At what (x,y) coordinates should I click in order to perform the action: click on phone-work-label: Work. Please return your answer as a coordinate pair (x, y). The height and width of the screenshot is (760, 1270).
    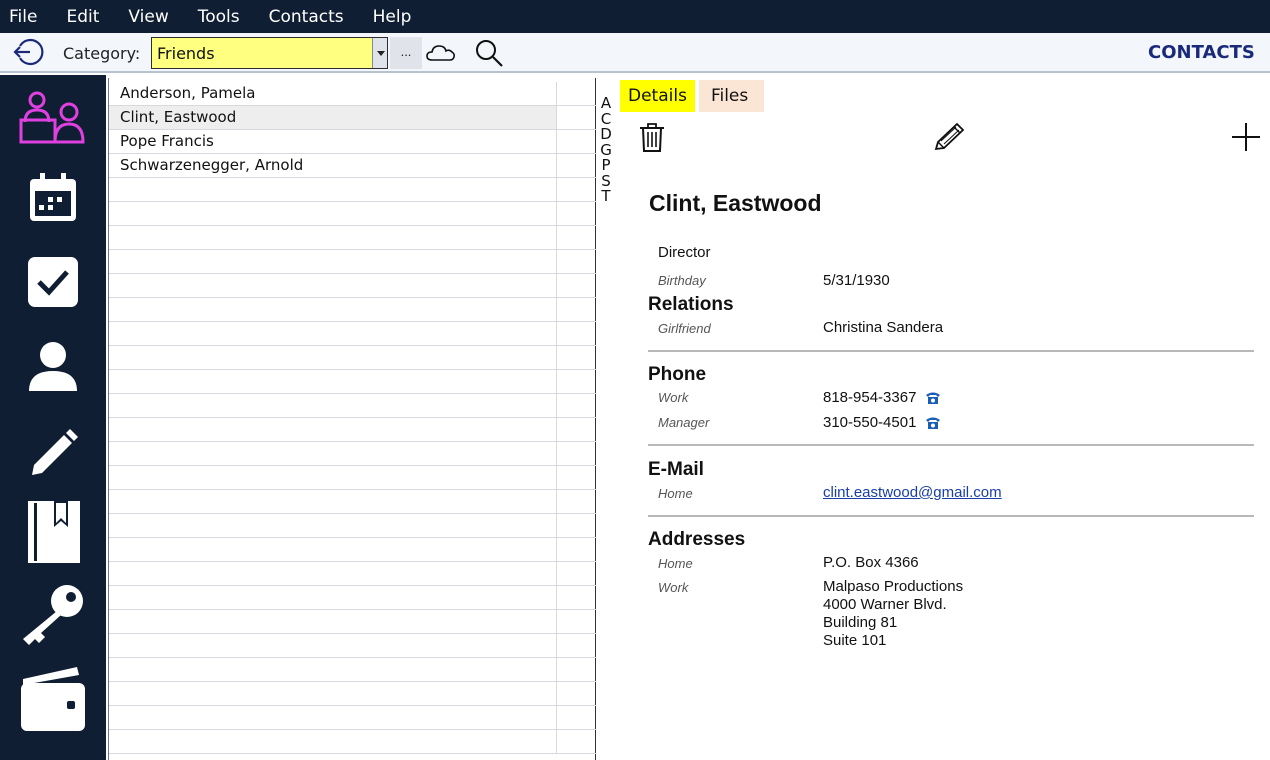
    Looking at the image, I should click on (673, 397).